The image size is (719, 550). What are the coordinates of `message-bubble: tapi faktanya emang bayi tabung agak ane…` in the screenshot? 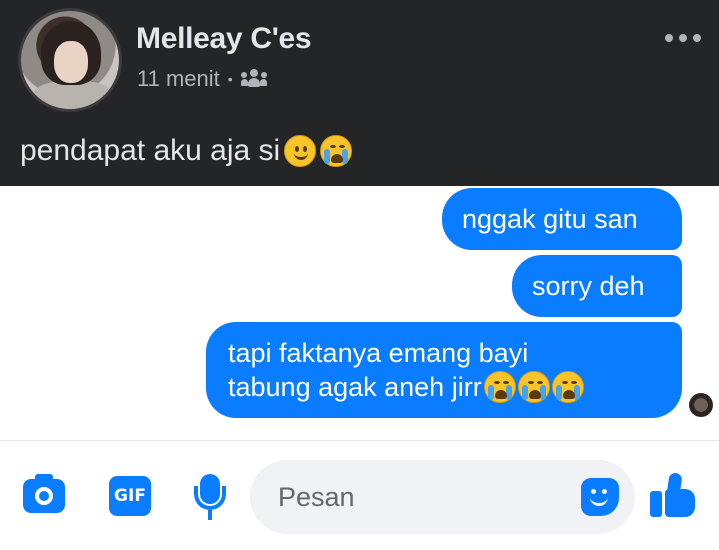 It's located at (444, 370).